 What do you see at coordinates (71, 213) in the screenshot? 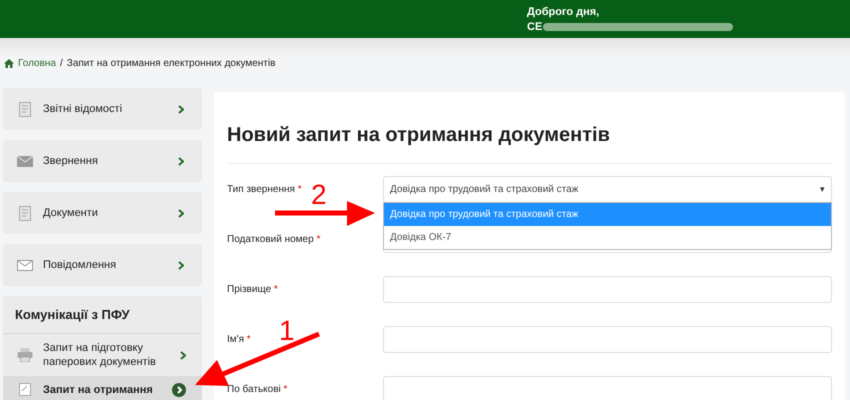
I see `sidebar-item-label: Документи` at bounding box center [71, 213].